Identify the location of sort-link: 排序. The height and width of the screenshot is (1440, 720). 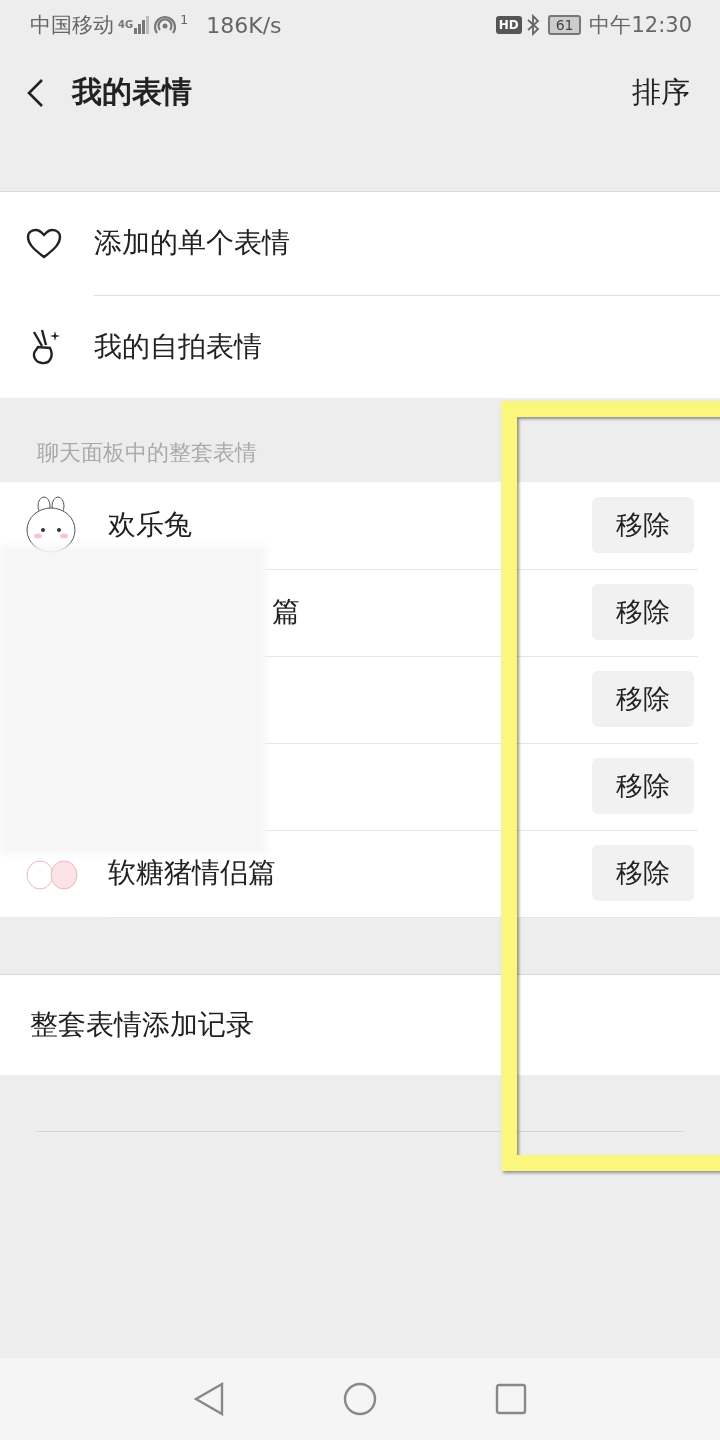
(661, 92).